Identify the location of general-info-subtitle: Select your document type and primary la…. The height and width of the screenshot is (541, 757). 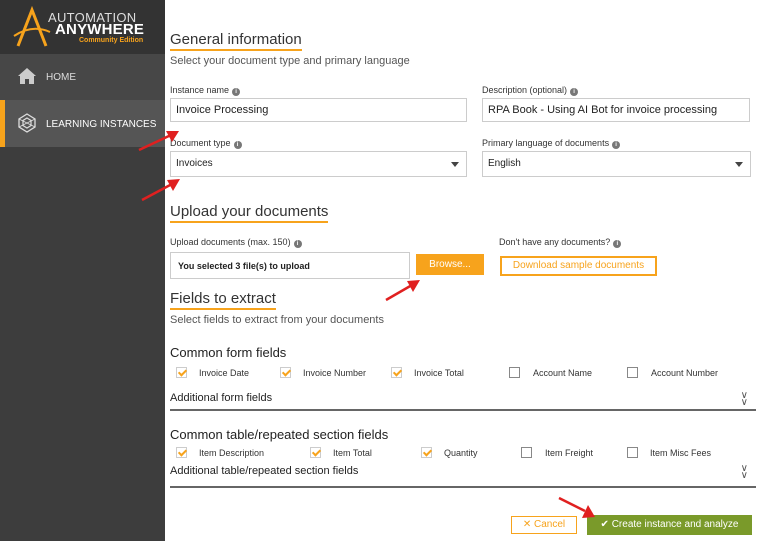
(290, 61).